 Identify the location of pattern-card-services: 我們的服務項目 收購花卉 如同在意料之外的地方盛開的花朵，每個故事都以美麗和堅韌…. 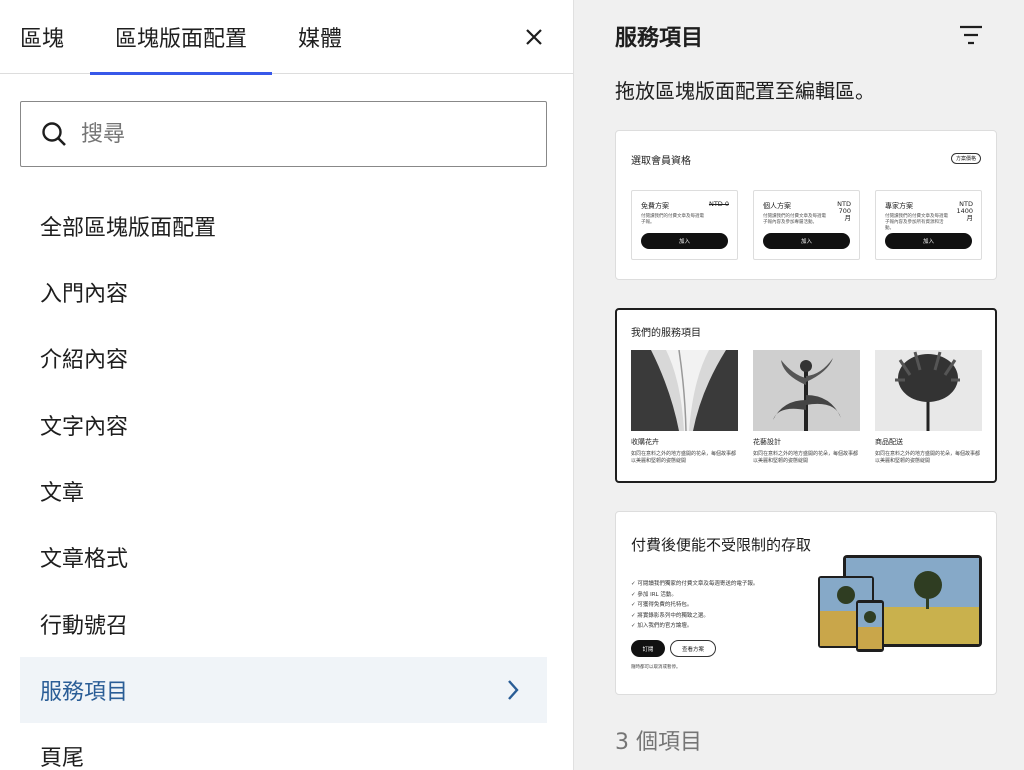
(806, 395).